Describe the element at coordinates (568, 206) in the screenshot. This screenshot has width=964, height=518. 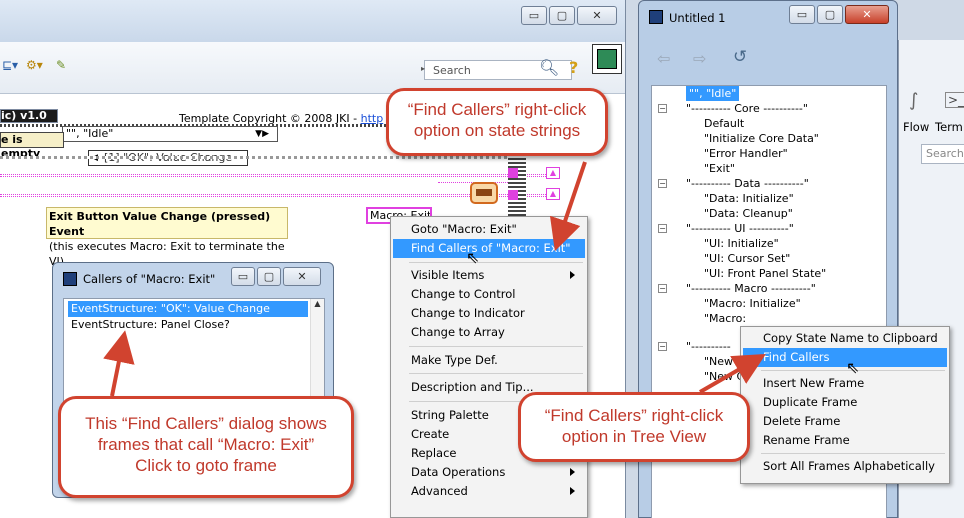
I see `arrow-to-context-menu` at that location.